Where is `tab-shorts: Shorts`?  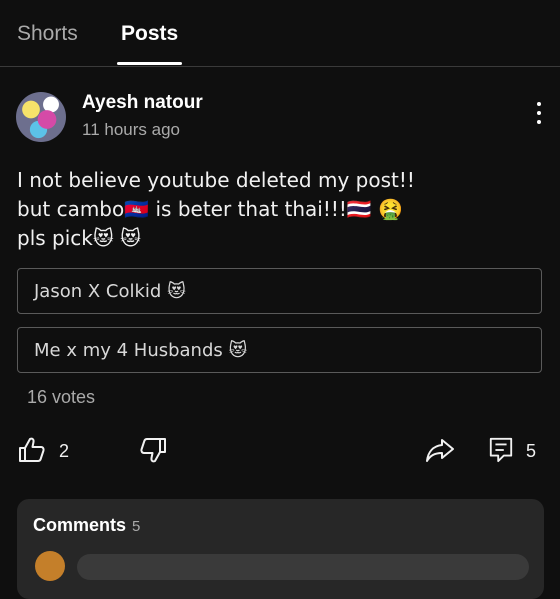 tab-shorts: Shorts is located at coordinates (47, 34).